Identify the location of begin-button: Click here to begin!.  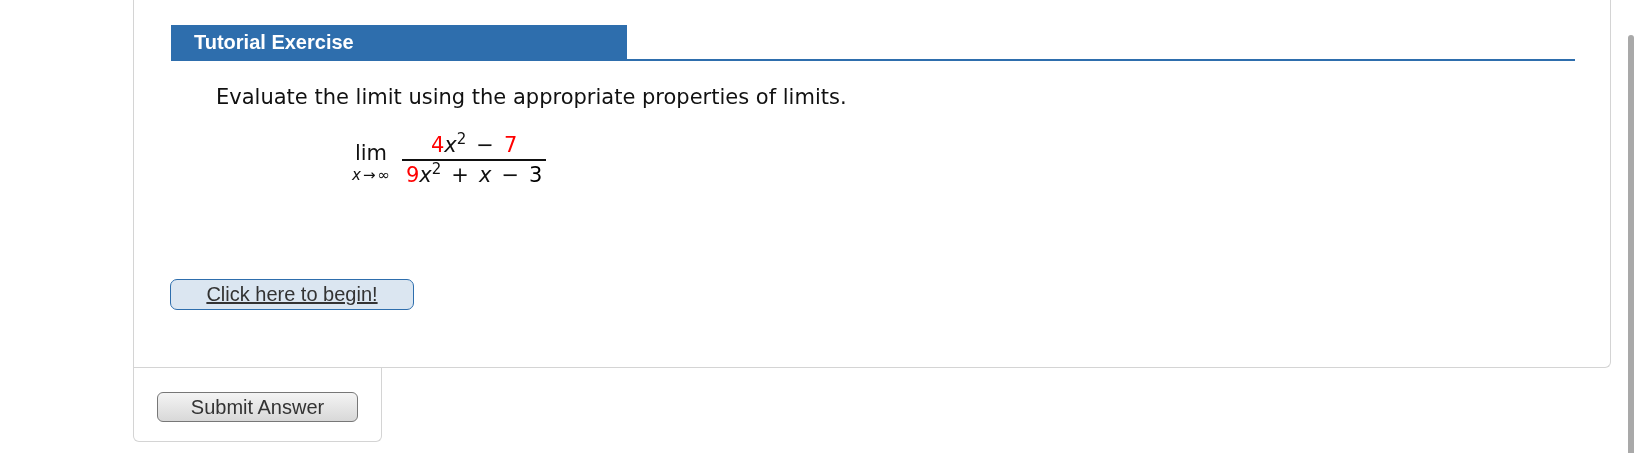
(292, 294).